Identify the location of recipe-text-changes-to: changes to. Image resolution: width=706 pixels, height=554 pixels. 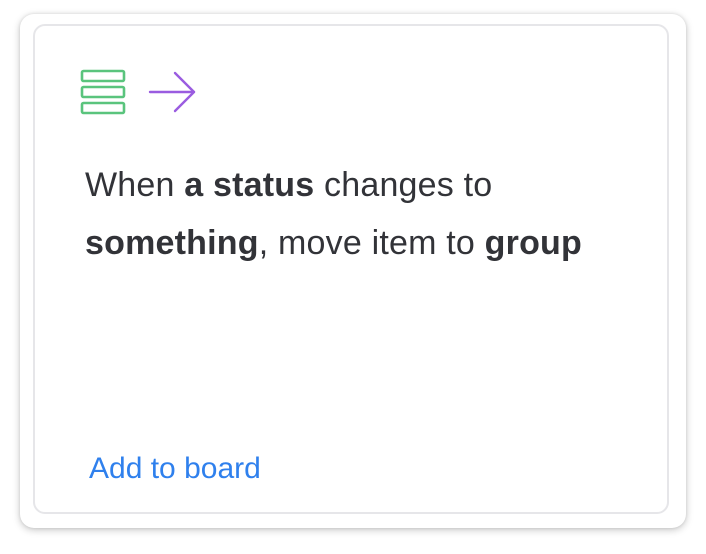
(403, 185).